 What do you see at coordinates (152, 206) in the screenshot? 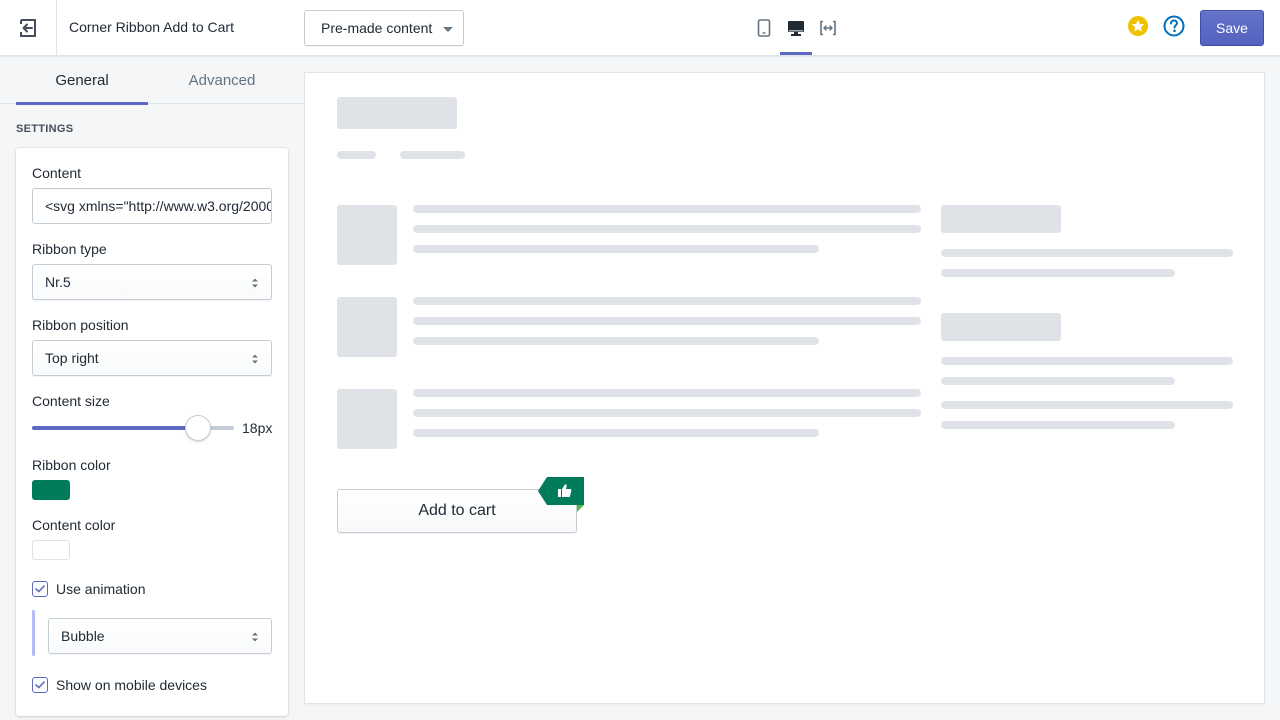
I see `content-input: <svg xmlns="http://www.w3.org/2000/svg"` at bounding box center [152, 206].